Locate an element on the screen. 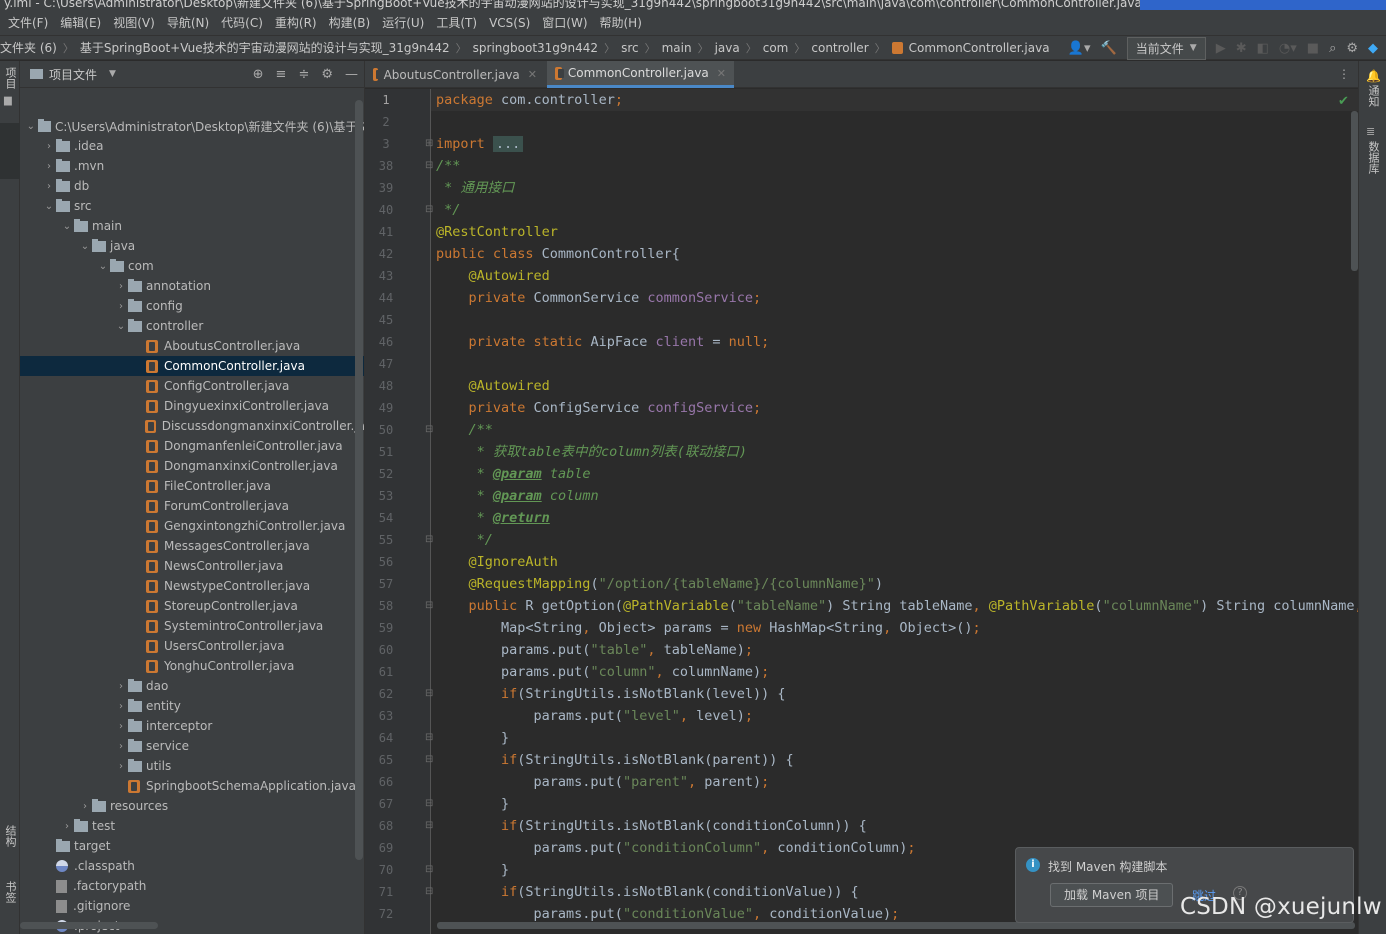 The width and height of the screenshot is (1386, 934). menu-run: 运行(U) is located at coordinates (403, 22).